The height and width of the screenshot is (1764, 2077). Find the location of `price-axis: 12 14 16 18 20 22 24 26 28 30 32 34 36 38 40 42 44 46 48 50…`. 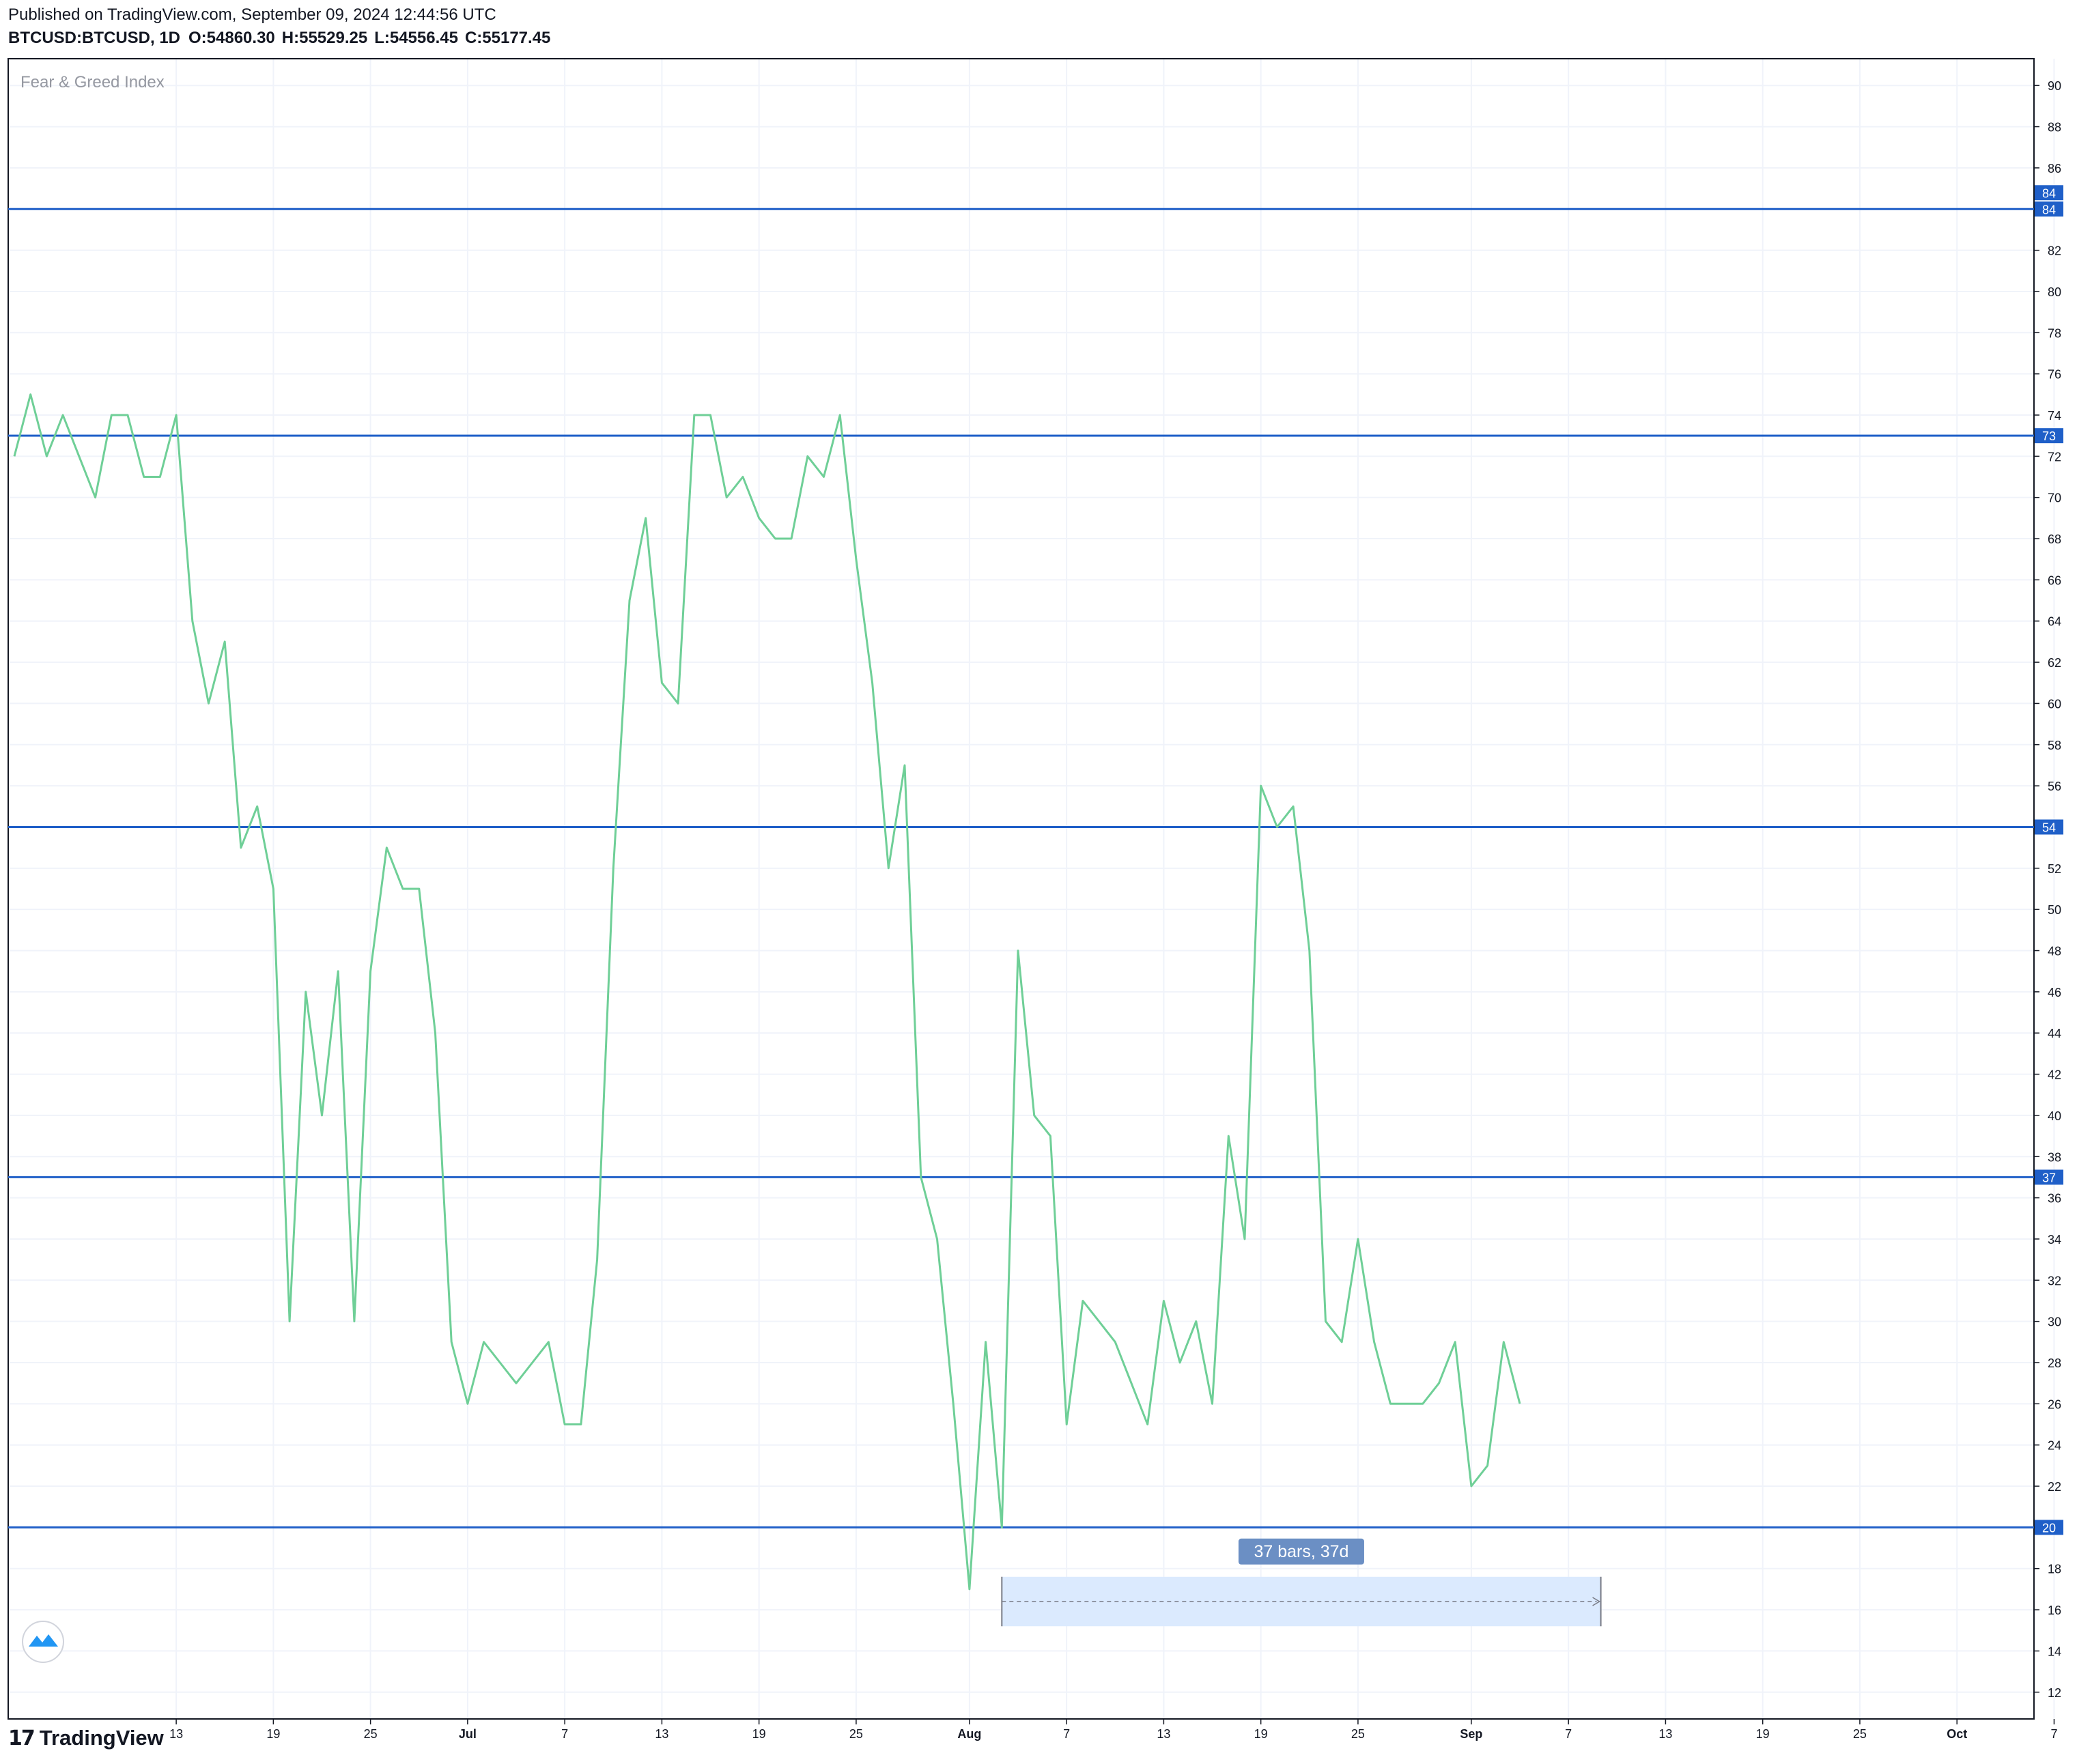

price-axis: 12 14 16 18 20 22 24 26 28 30 32 34 36 38 40 42 44 46 48 50… is located at coordinates (2047, 889).